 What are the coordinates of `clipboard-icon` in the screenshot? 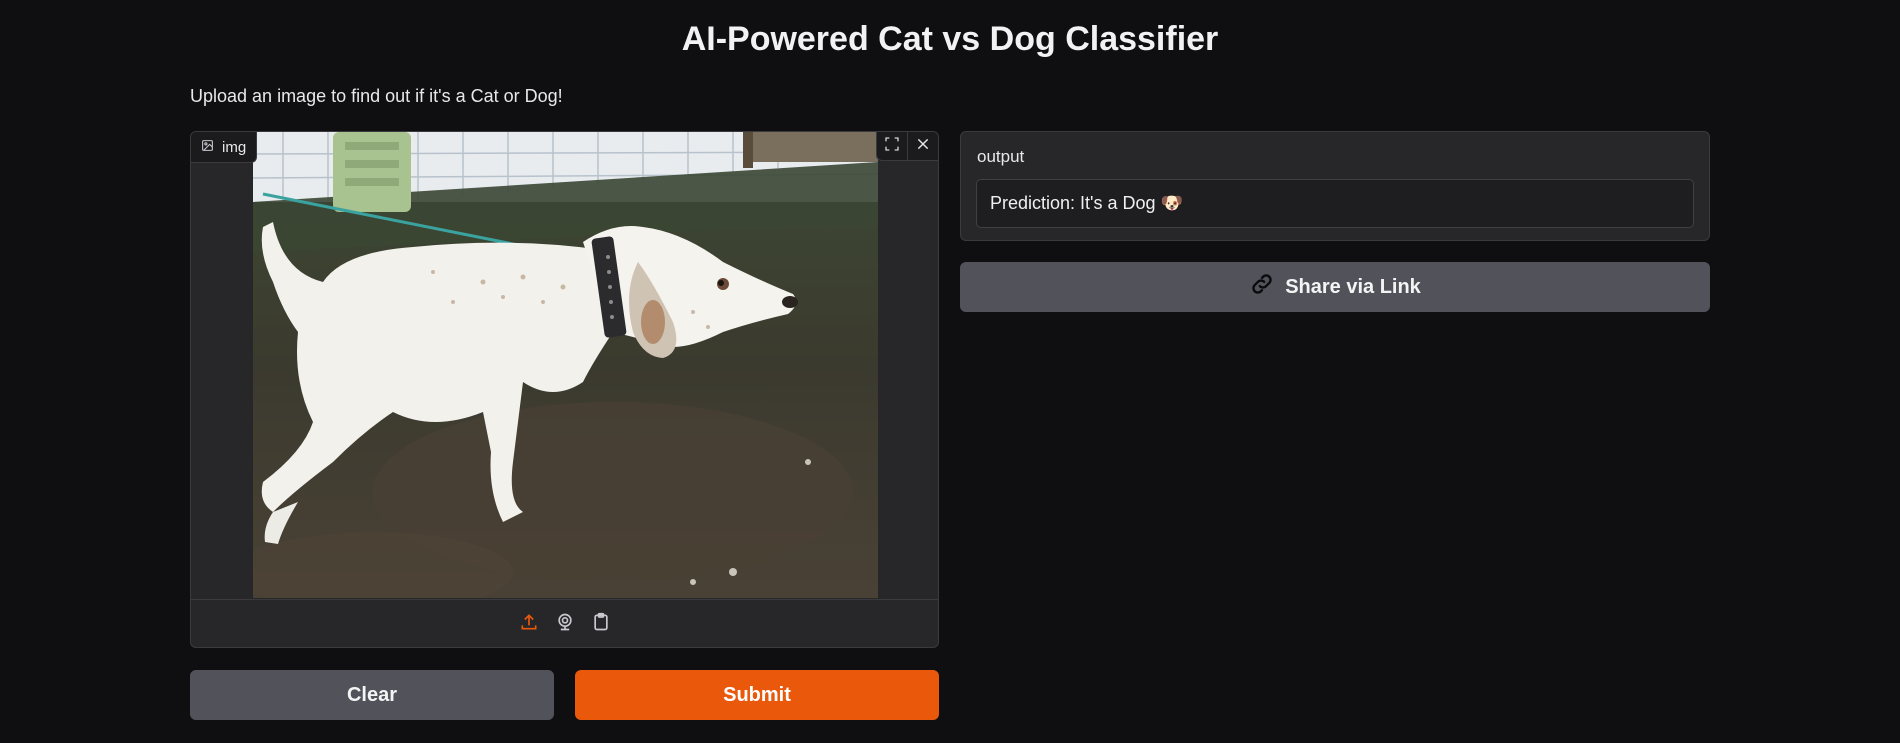 It's located at (601, 624).